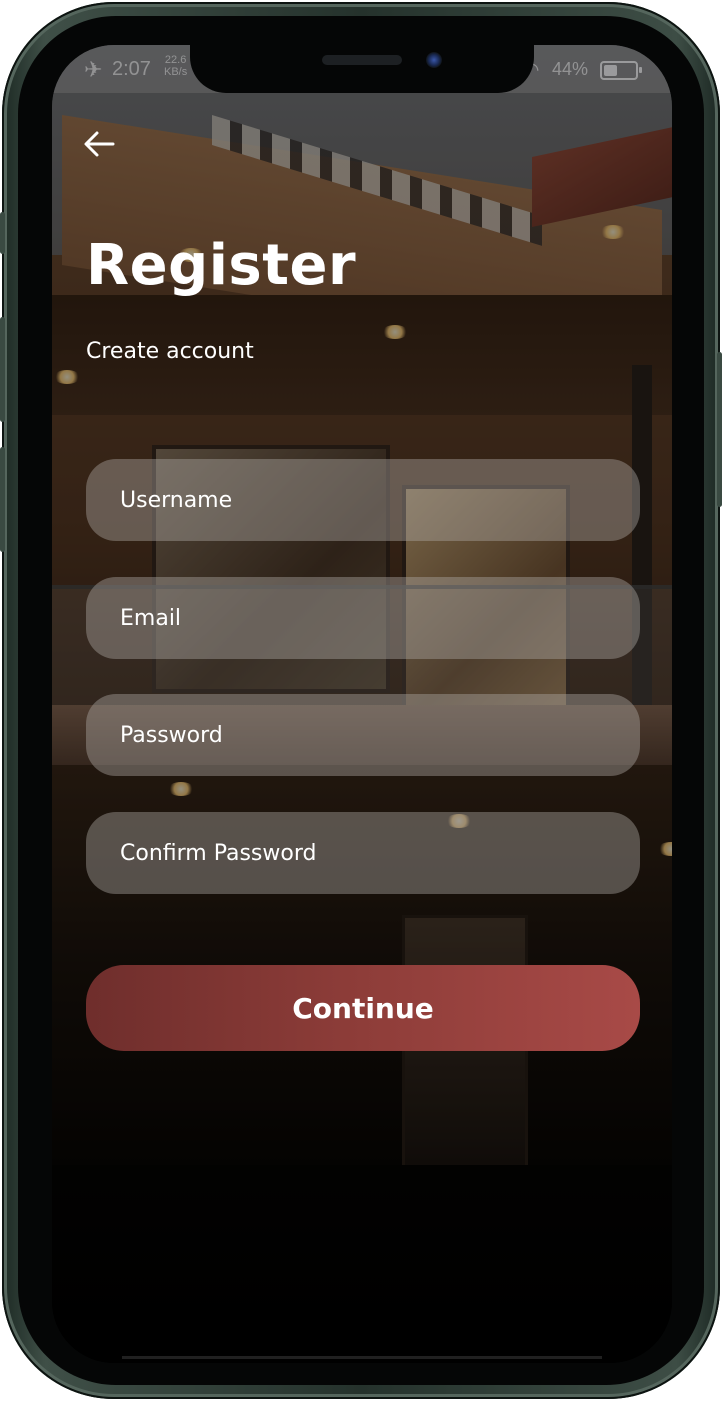  Describe the element at coordinates (363, 853) in the screenshot. I see `confirm-password-input` at that location.